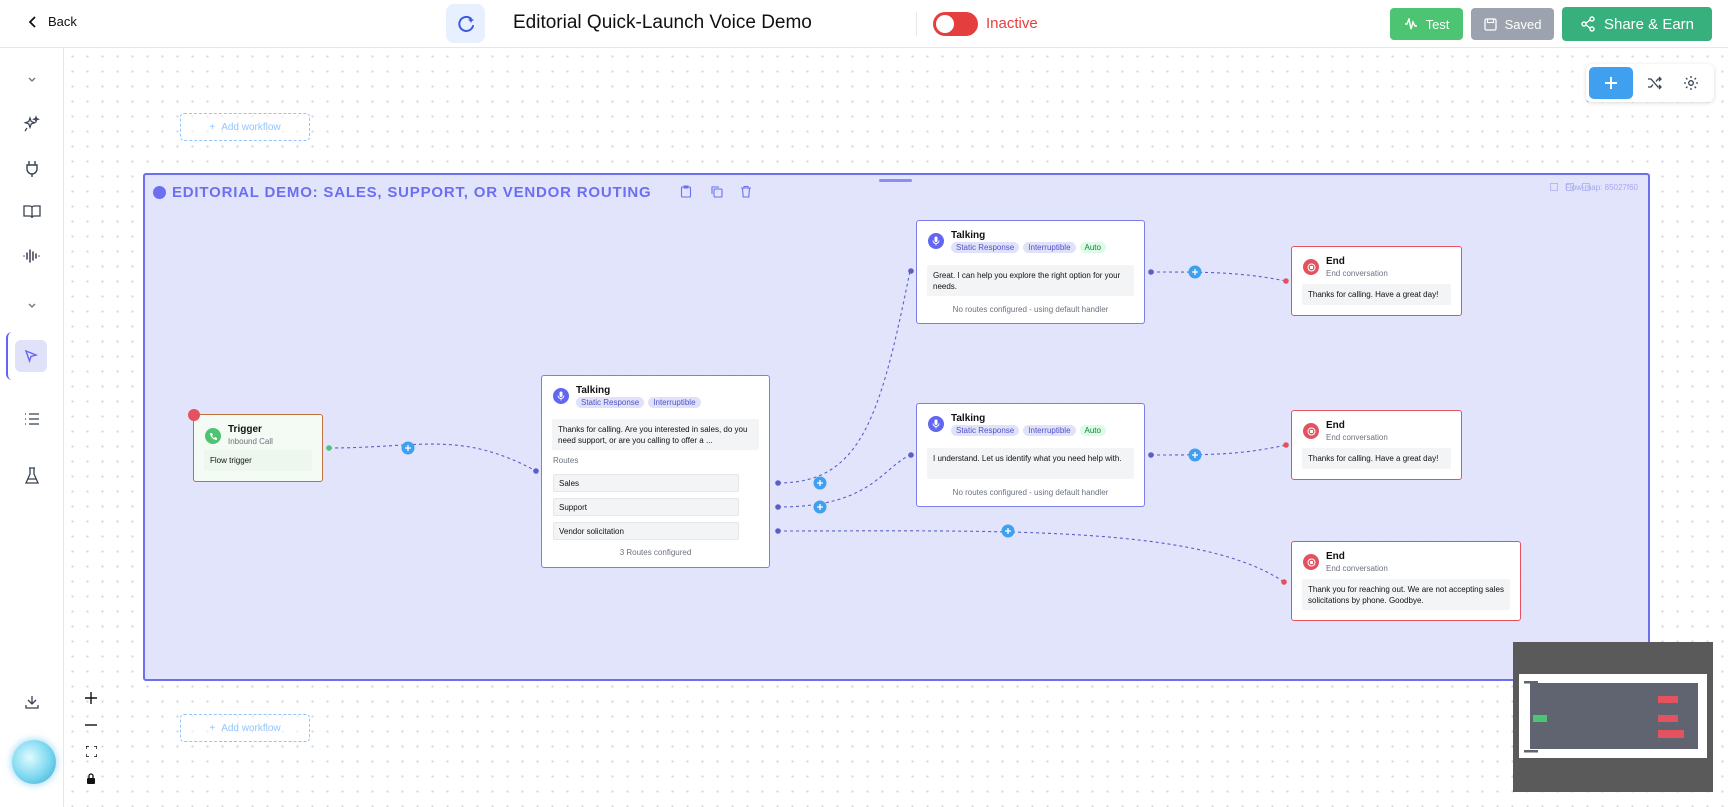  I want to click on route-support: Support, so click(646, 507).